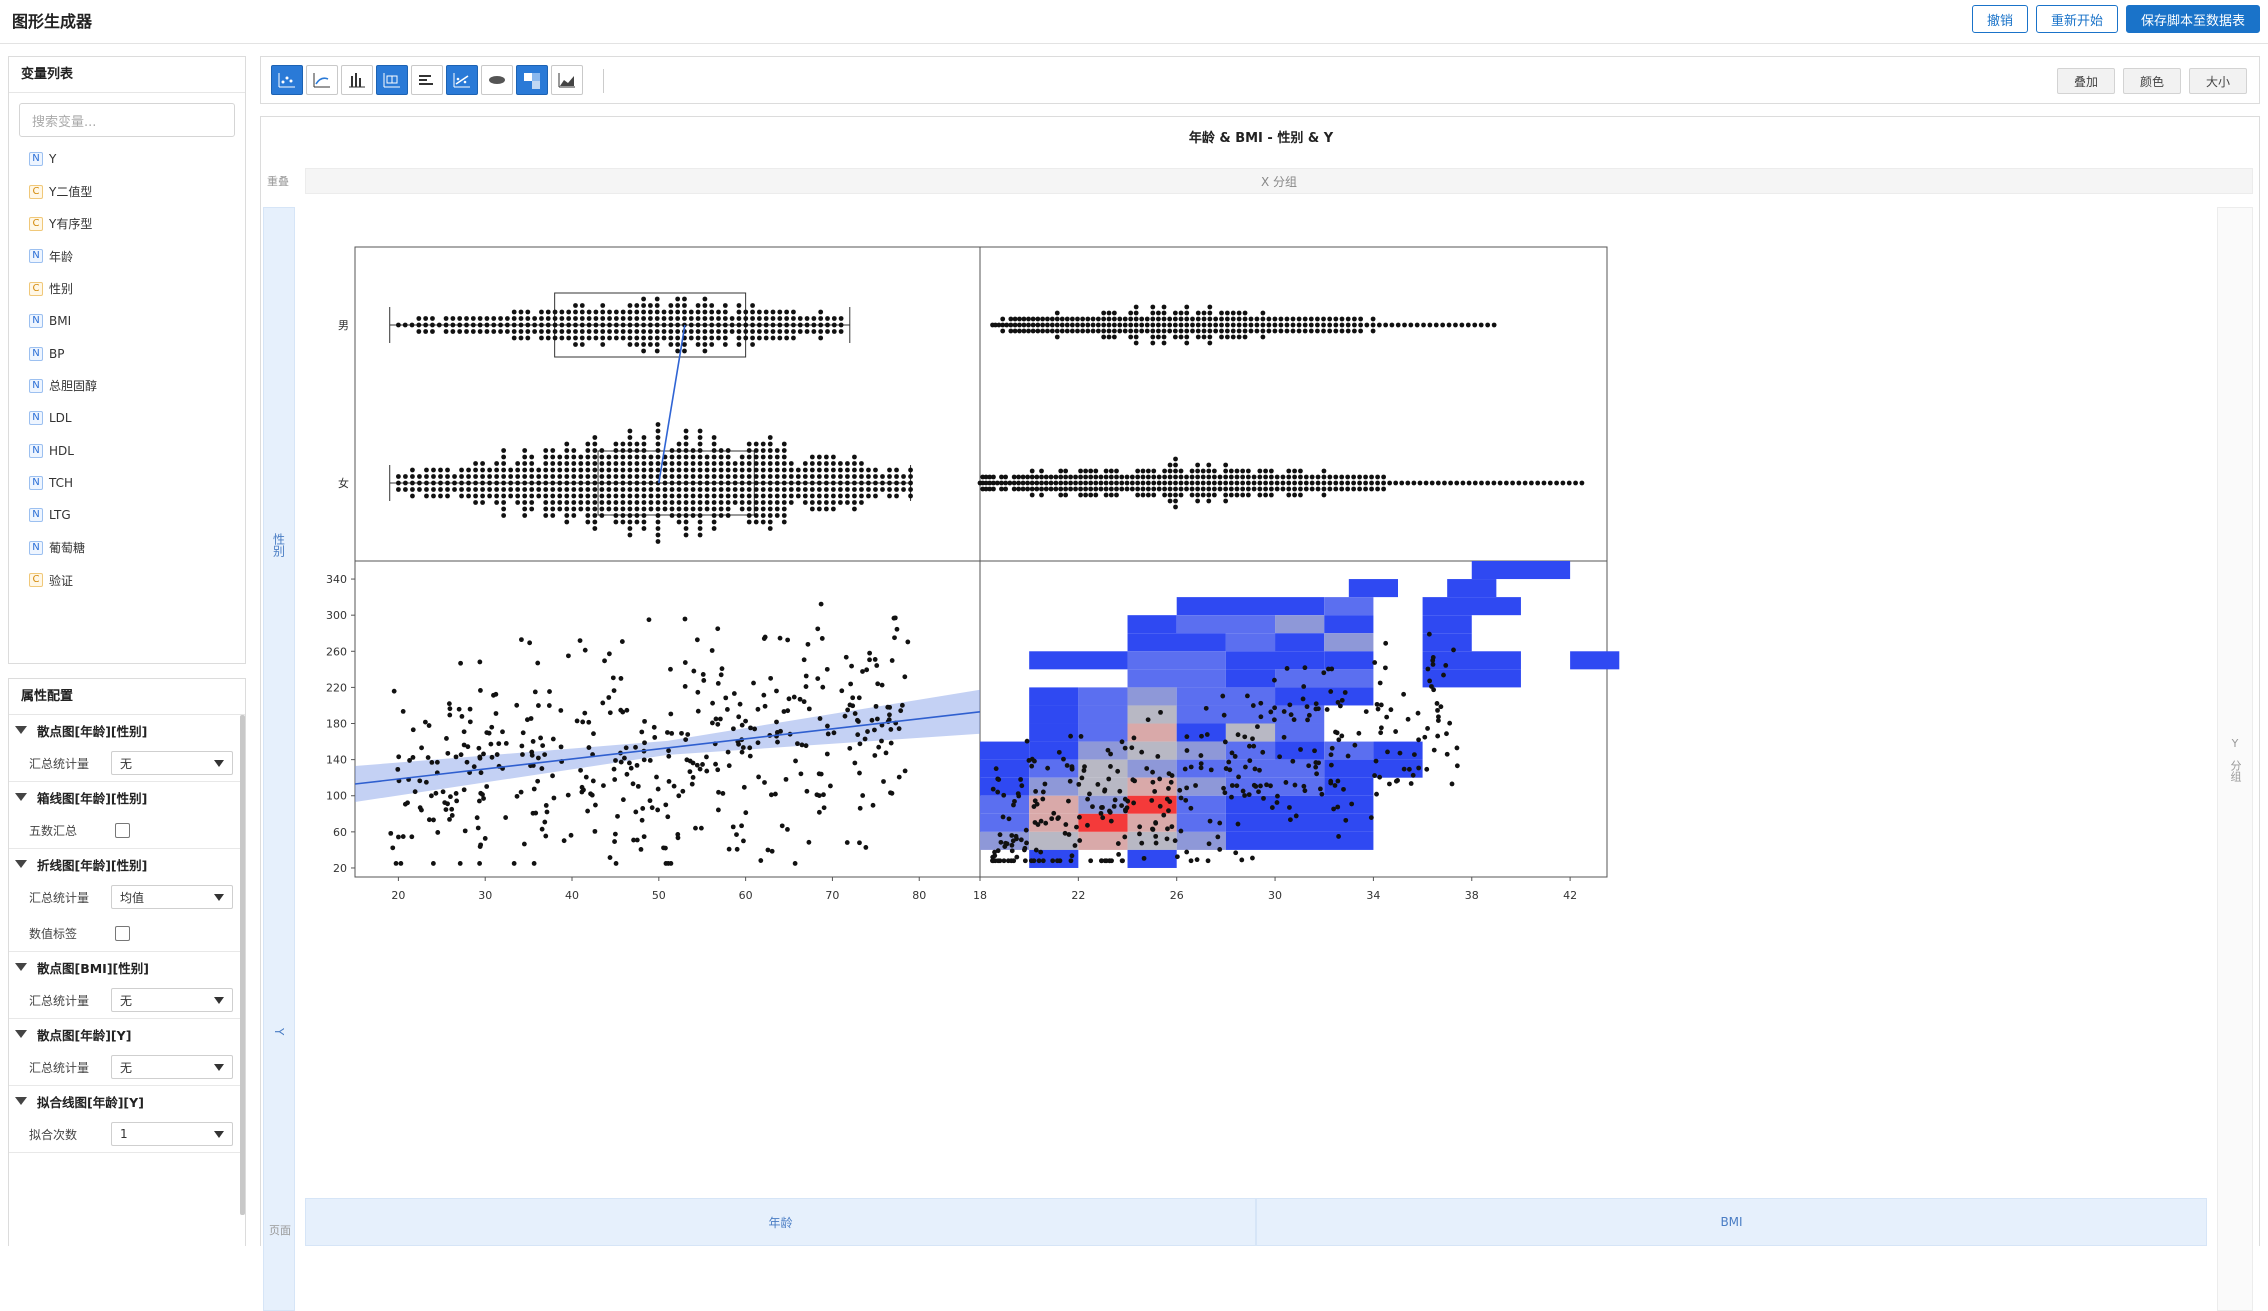  I want to click on x-group-zone: X 分组, so click(1279, 181).